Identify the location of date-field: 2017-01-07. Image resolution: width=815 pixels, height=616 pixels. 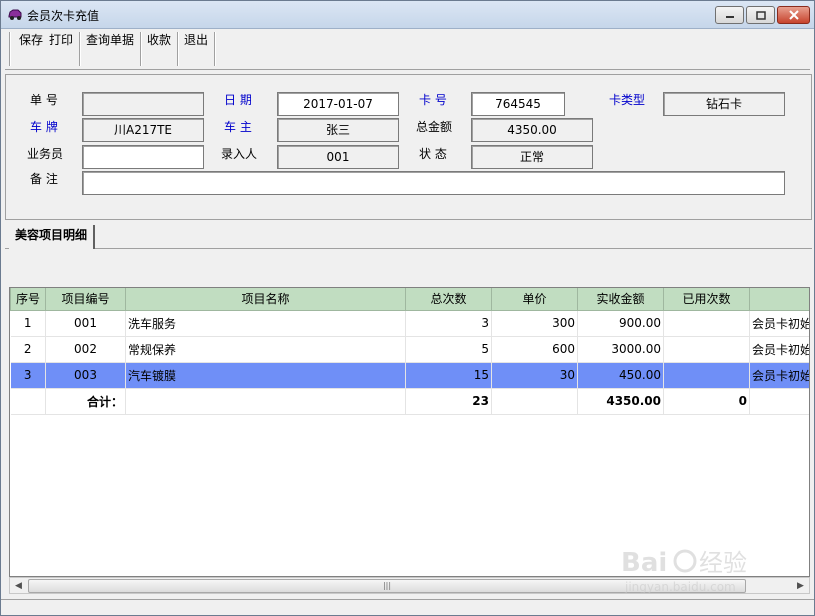
(338, 104).